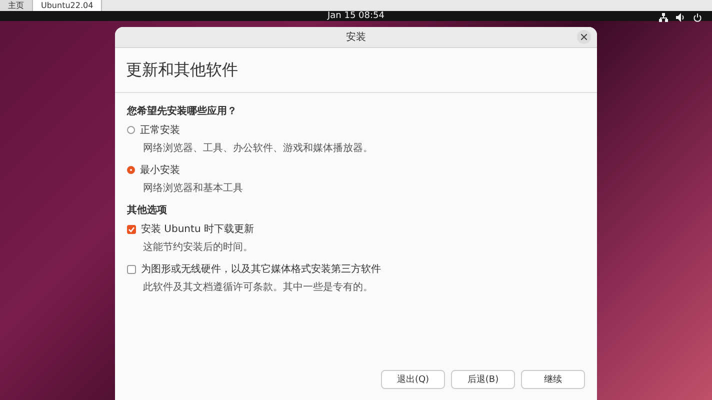 The image size is (712, 400). I want to click on network-icon, so click(663, 17).